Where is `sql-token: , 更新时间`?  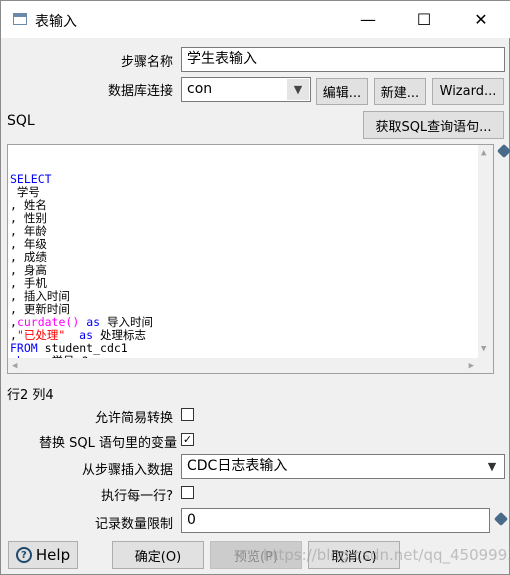 sql-token: , 更新时间 is located at coordinates (40, 309).